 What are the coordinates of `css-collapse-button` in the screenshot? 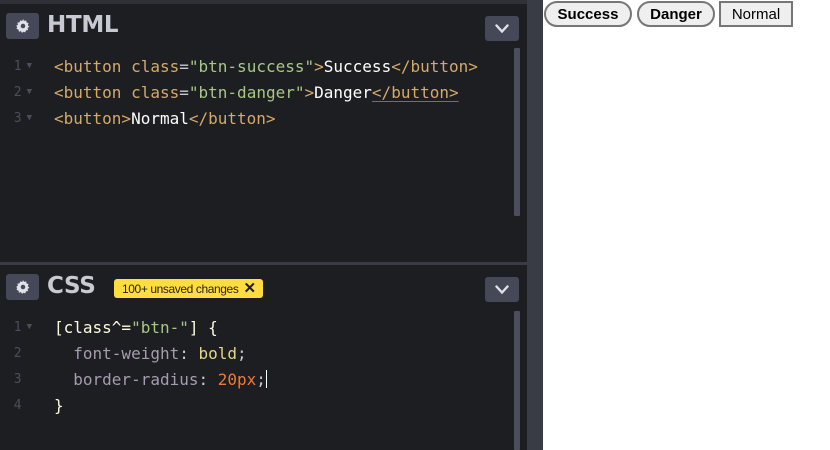 It's located at (502, 289).